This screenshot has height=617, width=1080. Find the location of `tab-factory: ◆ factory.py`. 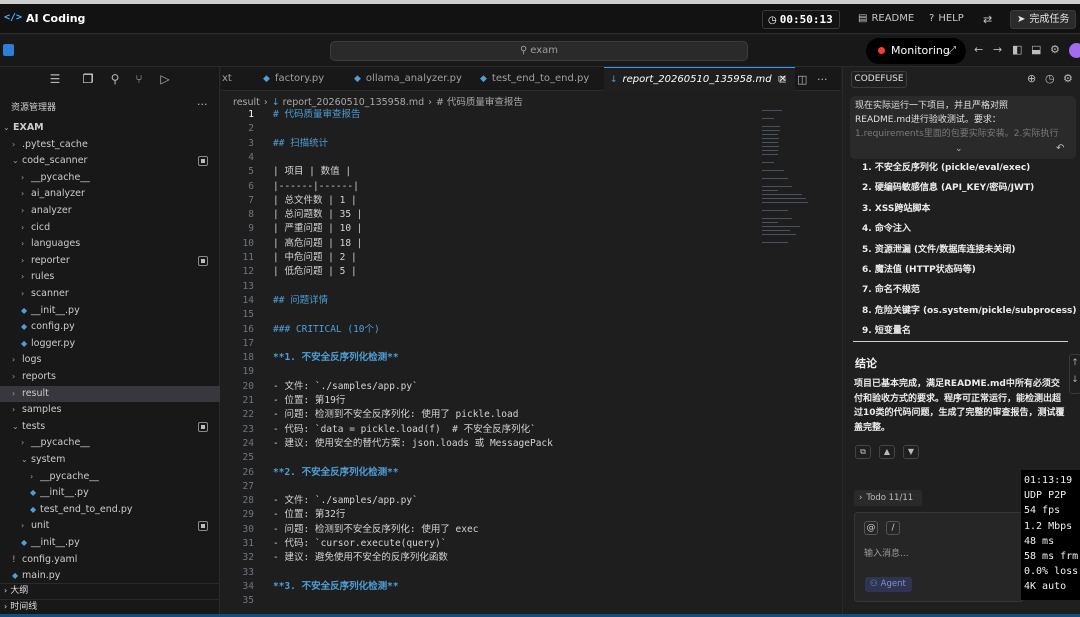

tab-factory: ◆ factory.py is located at coordinates (293, 79).